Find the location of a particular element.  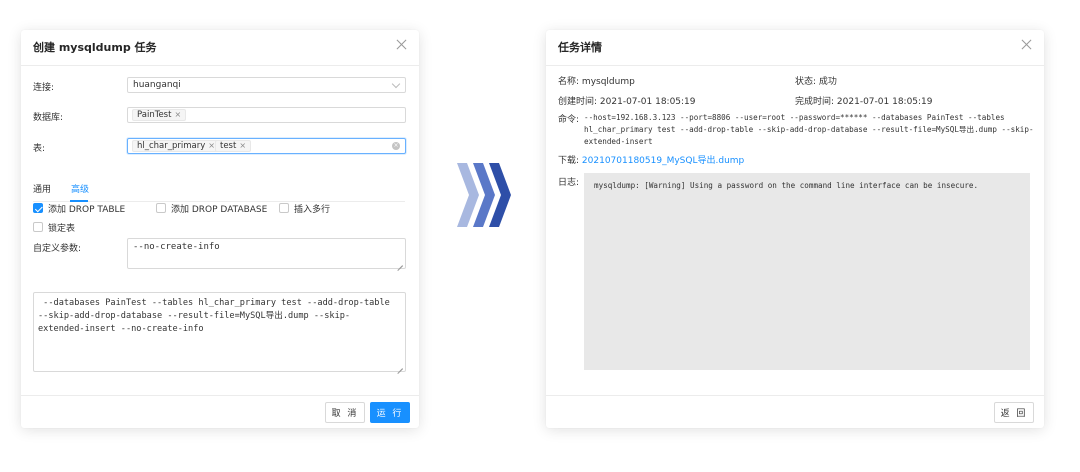

dialog-footer: 取 消 运 行 is located at coordinates (220, 411).